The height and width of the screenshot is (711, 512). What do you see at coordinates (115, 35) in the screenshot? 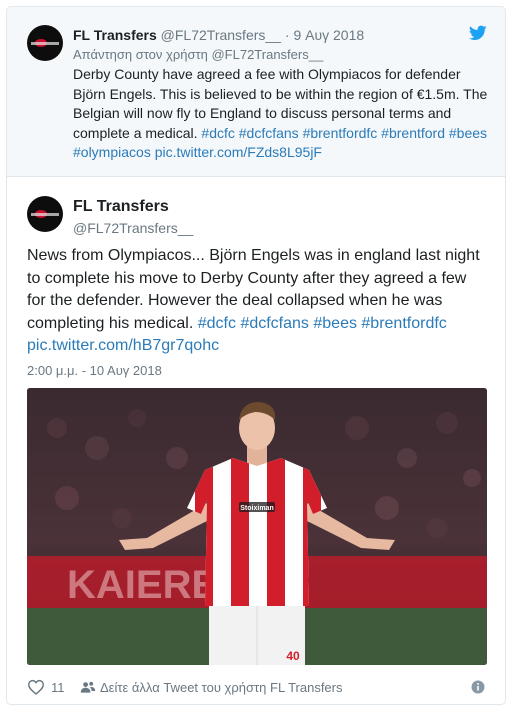
I see `parent-display-name: FL Transfers` at bounding box center [115, 35].